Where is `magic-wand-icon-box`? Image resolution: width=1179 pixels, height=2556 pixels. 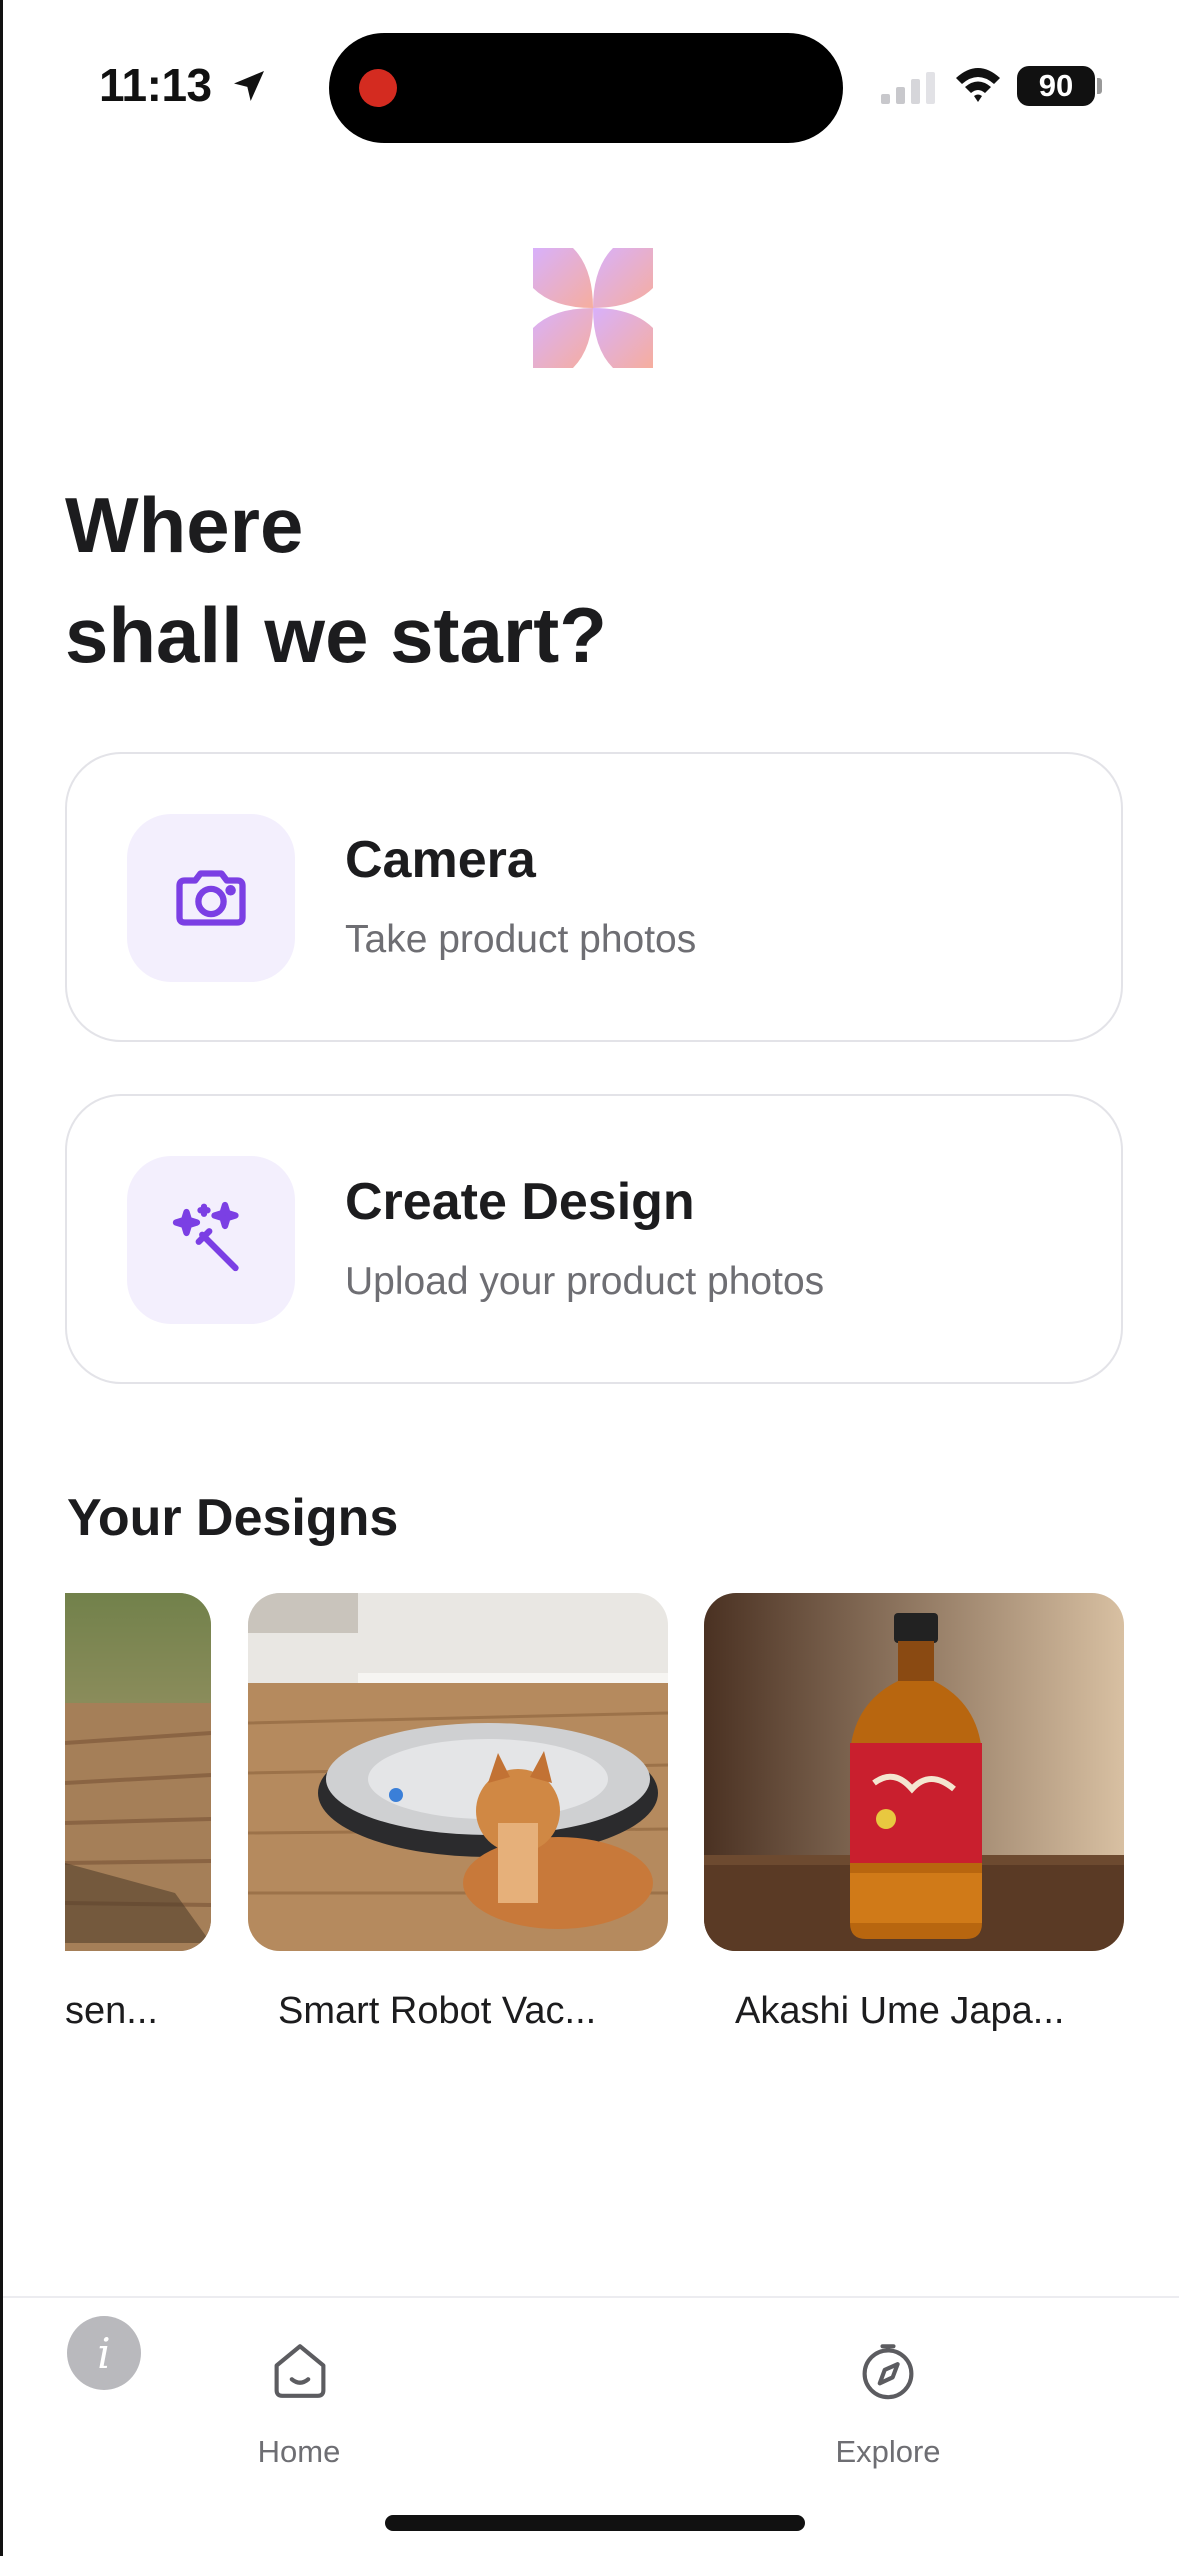 magic-wand-icon-box is located at coordinates (211, 1240).